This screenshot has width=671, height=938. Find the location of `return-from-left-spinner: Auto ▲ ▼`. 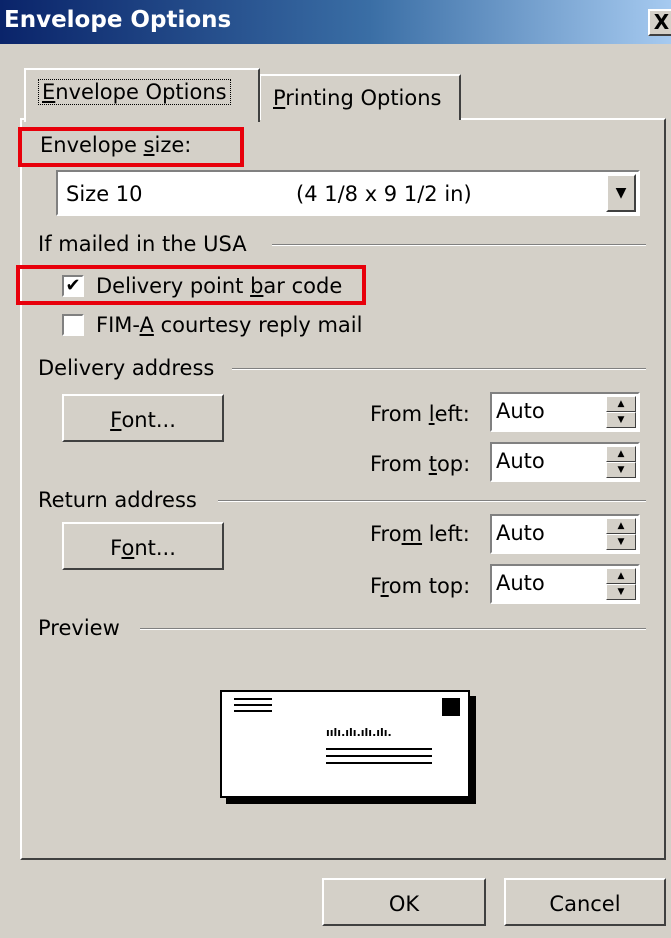

return-from-left-spinner: Auto ▲ ▼ is located at coordinates (565, 534).